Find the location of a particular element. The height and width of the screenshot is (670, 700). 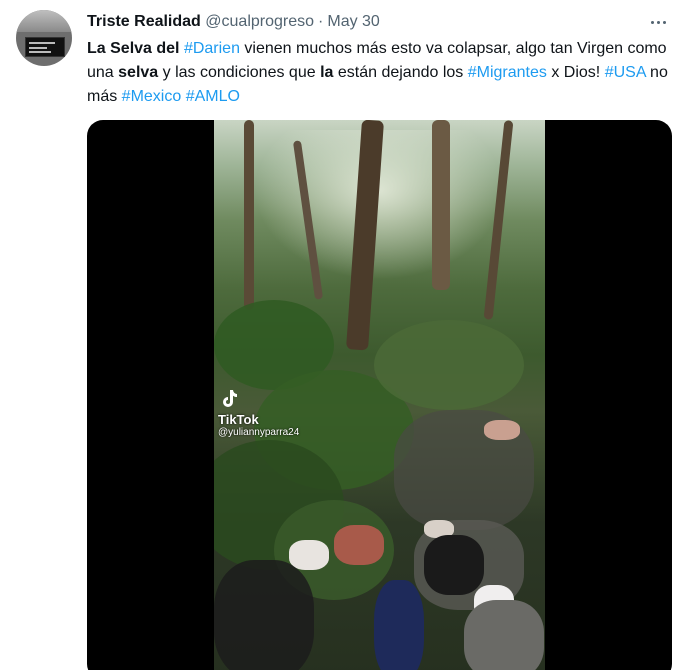

hashtag-link: #Migrantes is located at coordinates (507, 72).